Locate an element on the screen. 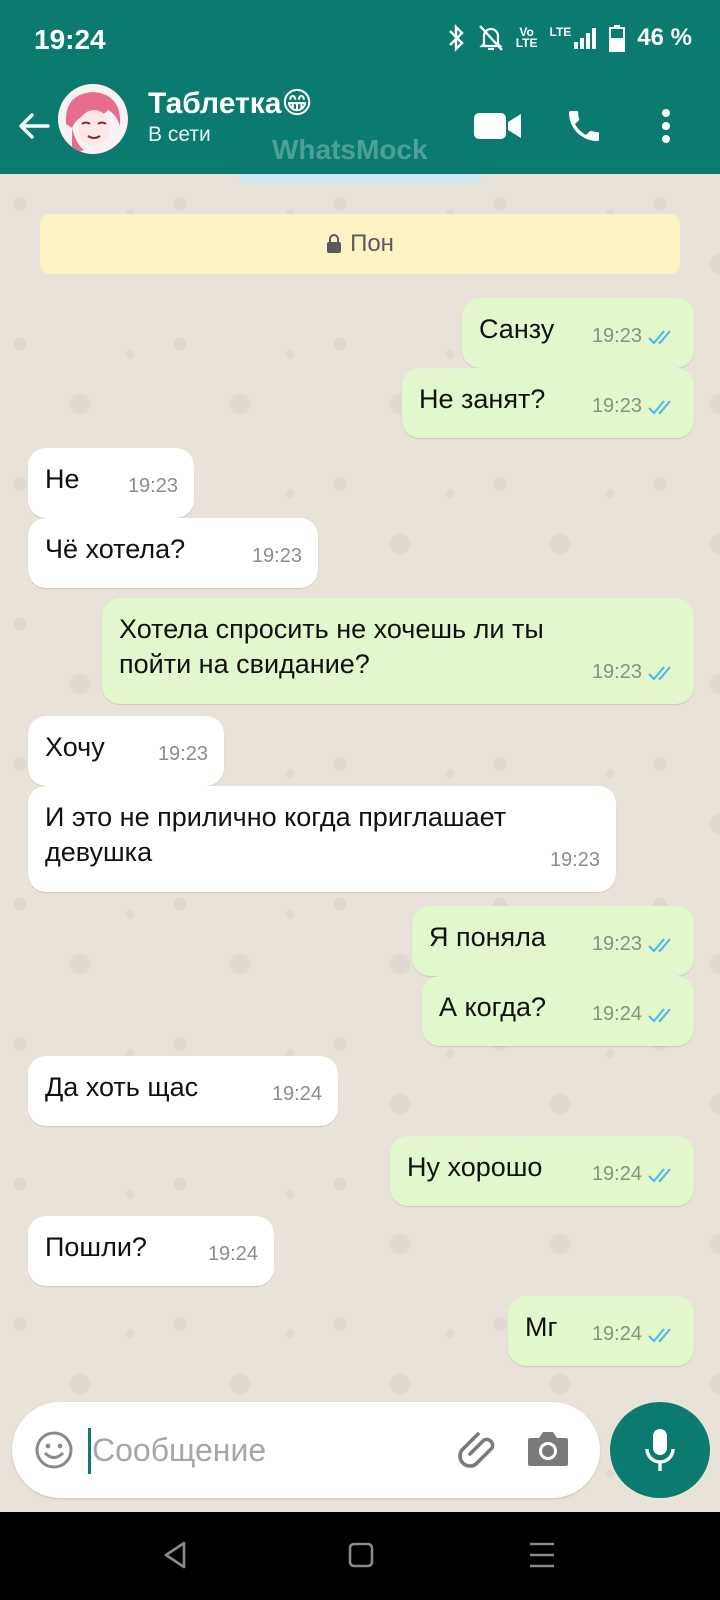  chat-title: Таблетка😁 is located at coordinates (230, 103).